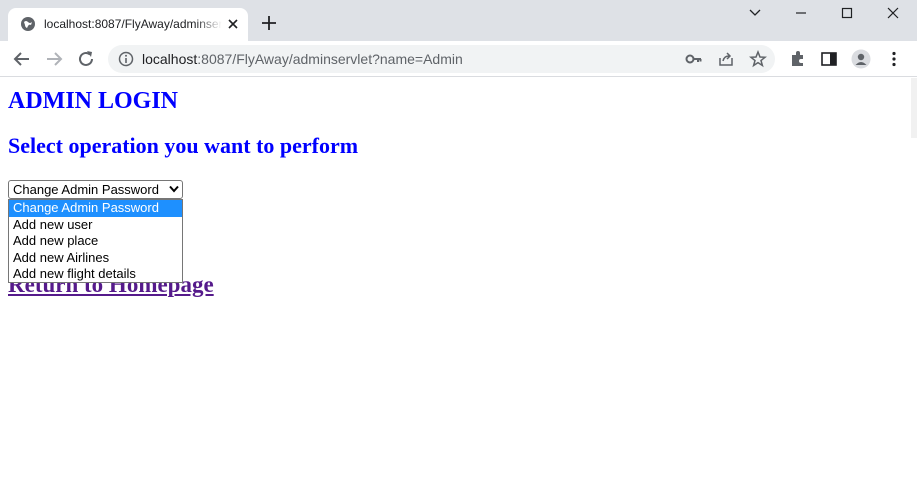 The height and width of the screenshot is (493, 917). I want to click on back-arrow-icon, so click(22, 59).